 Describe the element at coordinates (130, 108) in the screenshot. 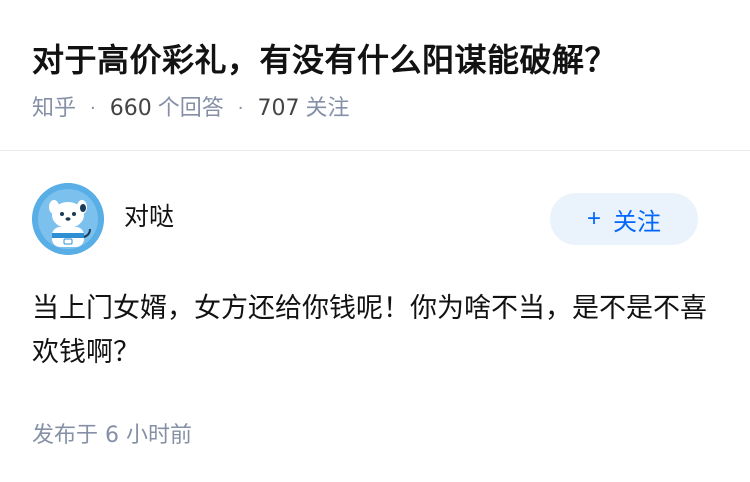

I see `answer-count: 660` at that location.